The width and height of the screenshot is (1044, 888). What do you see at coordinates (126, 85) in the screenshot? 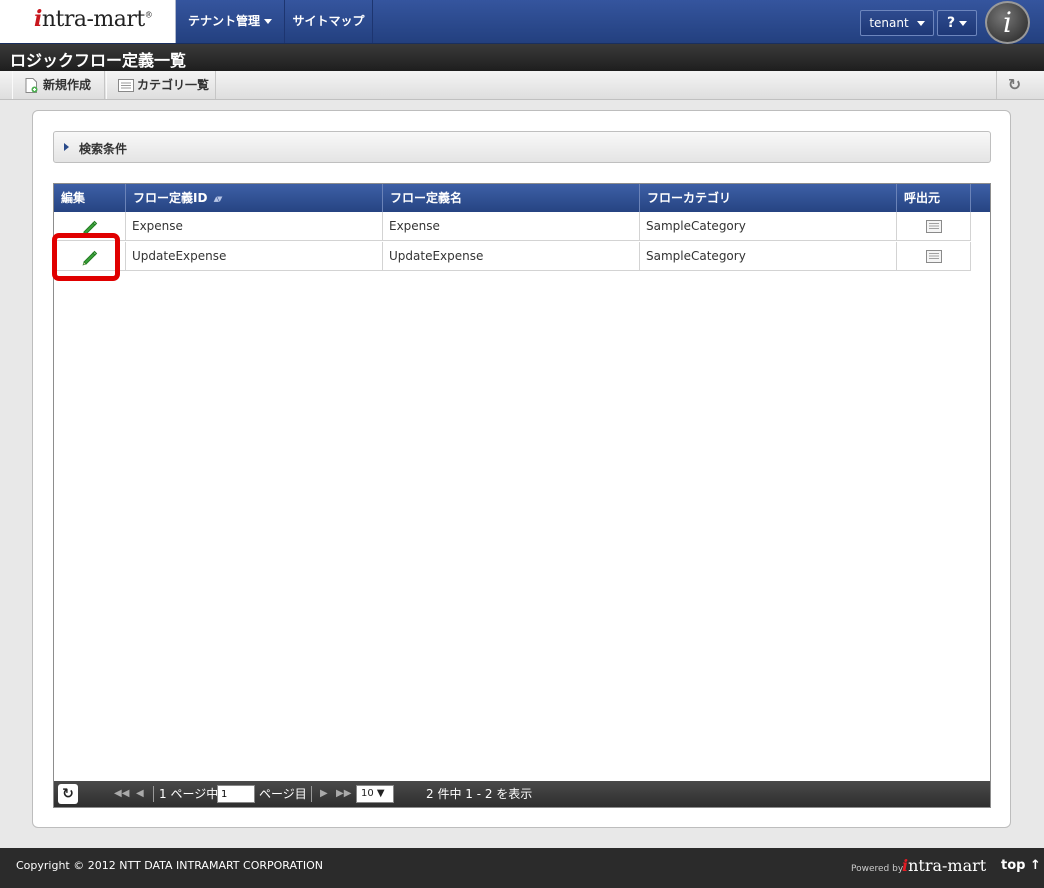
I see `list-icon` at bounding box center [126, 85].